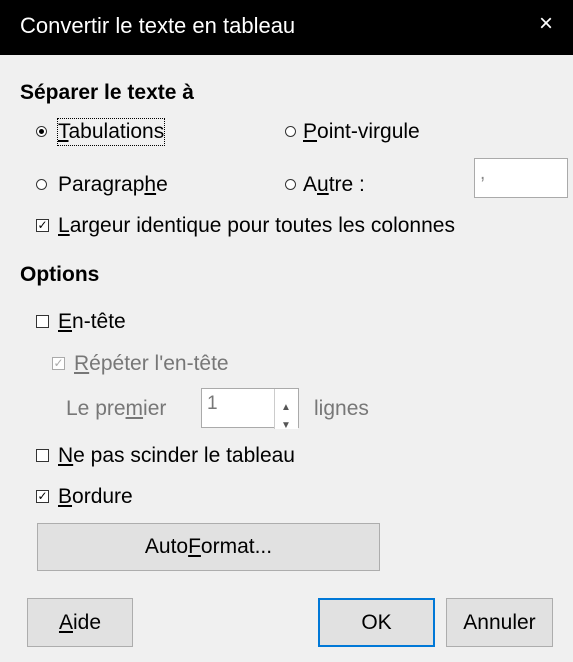 The image size is (573, 662). I want to click on radio-other-label: Autre :, so click(334, 184).